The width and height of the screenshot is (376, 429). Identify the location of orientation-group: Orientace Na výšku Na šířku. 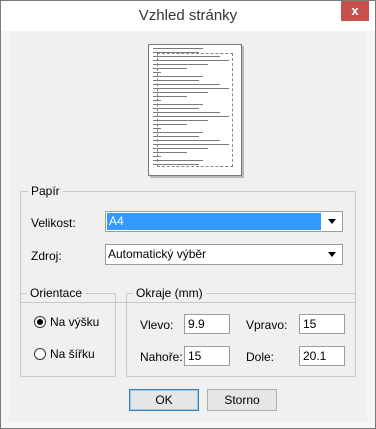
(68, 331).